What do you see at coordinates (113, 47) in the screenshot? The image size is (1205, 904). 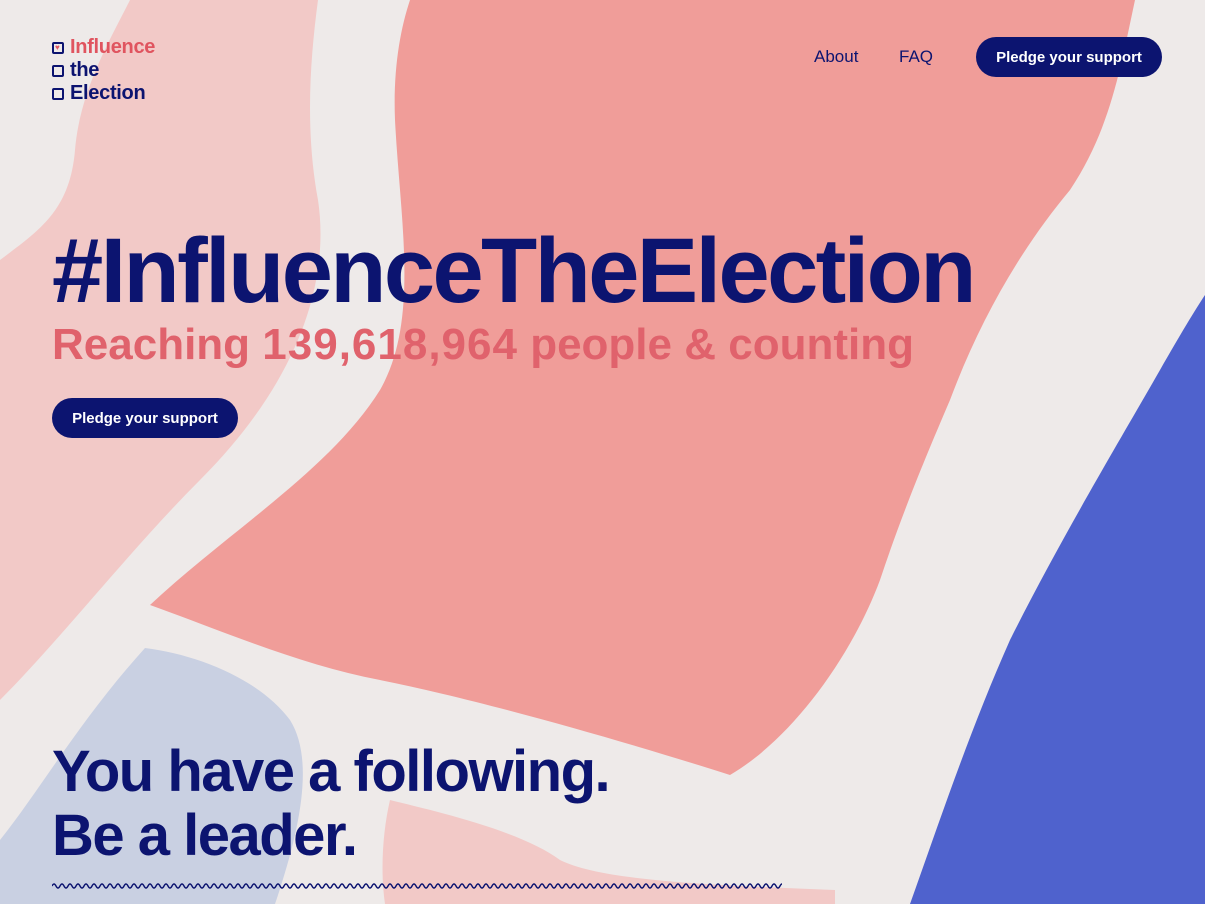 I see `logo-word-influence: Influence` at bounding box center [113, 47].